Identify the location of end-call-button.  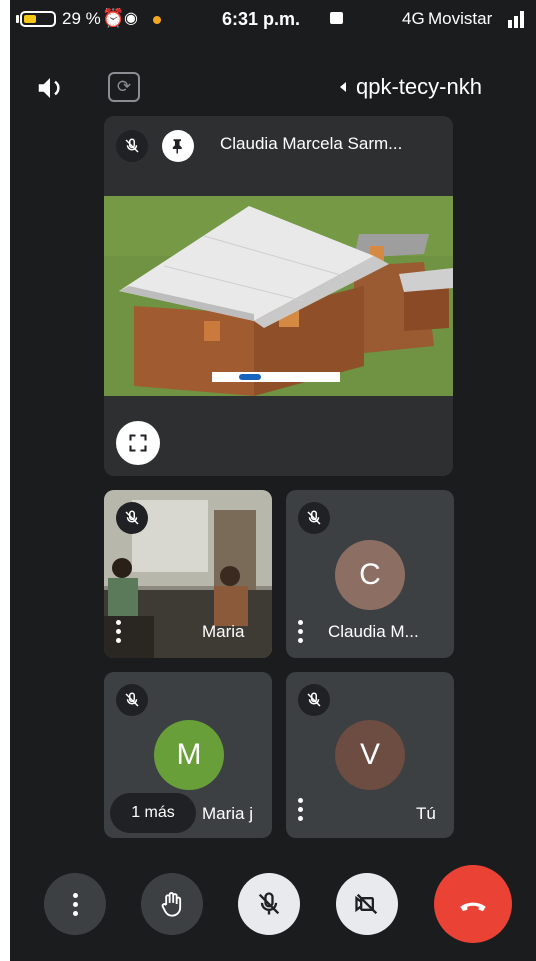
(473, 904).